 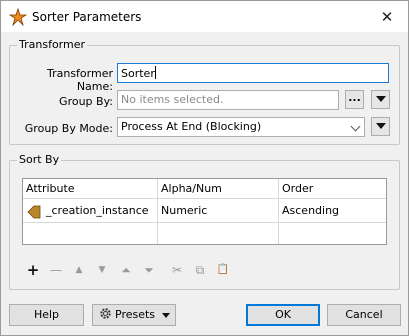 What do you see at coordinates (332, 189) in the screenshot?
I see `column-header-order: Order` at bounding box center [332, 189].